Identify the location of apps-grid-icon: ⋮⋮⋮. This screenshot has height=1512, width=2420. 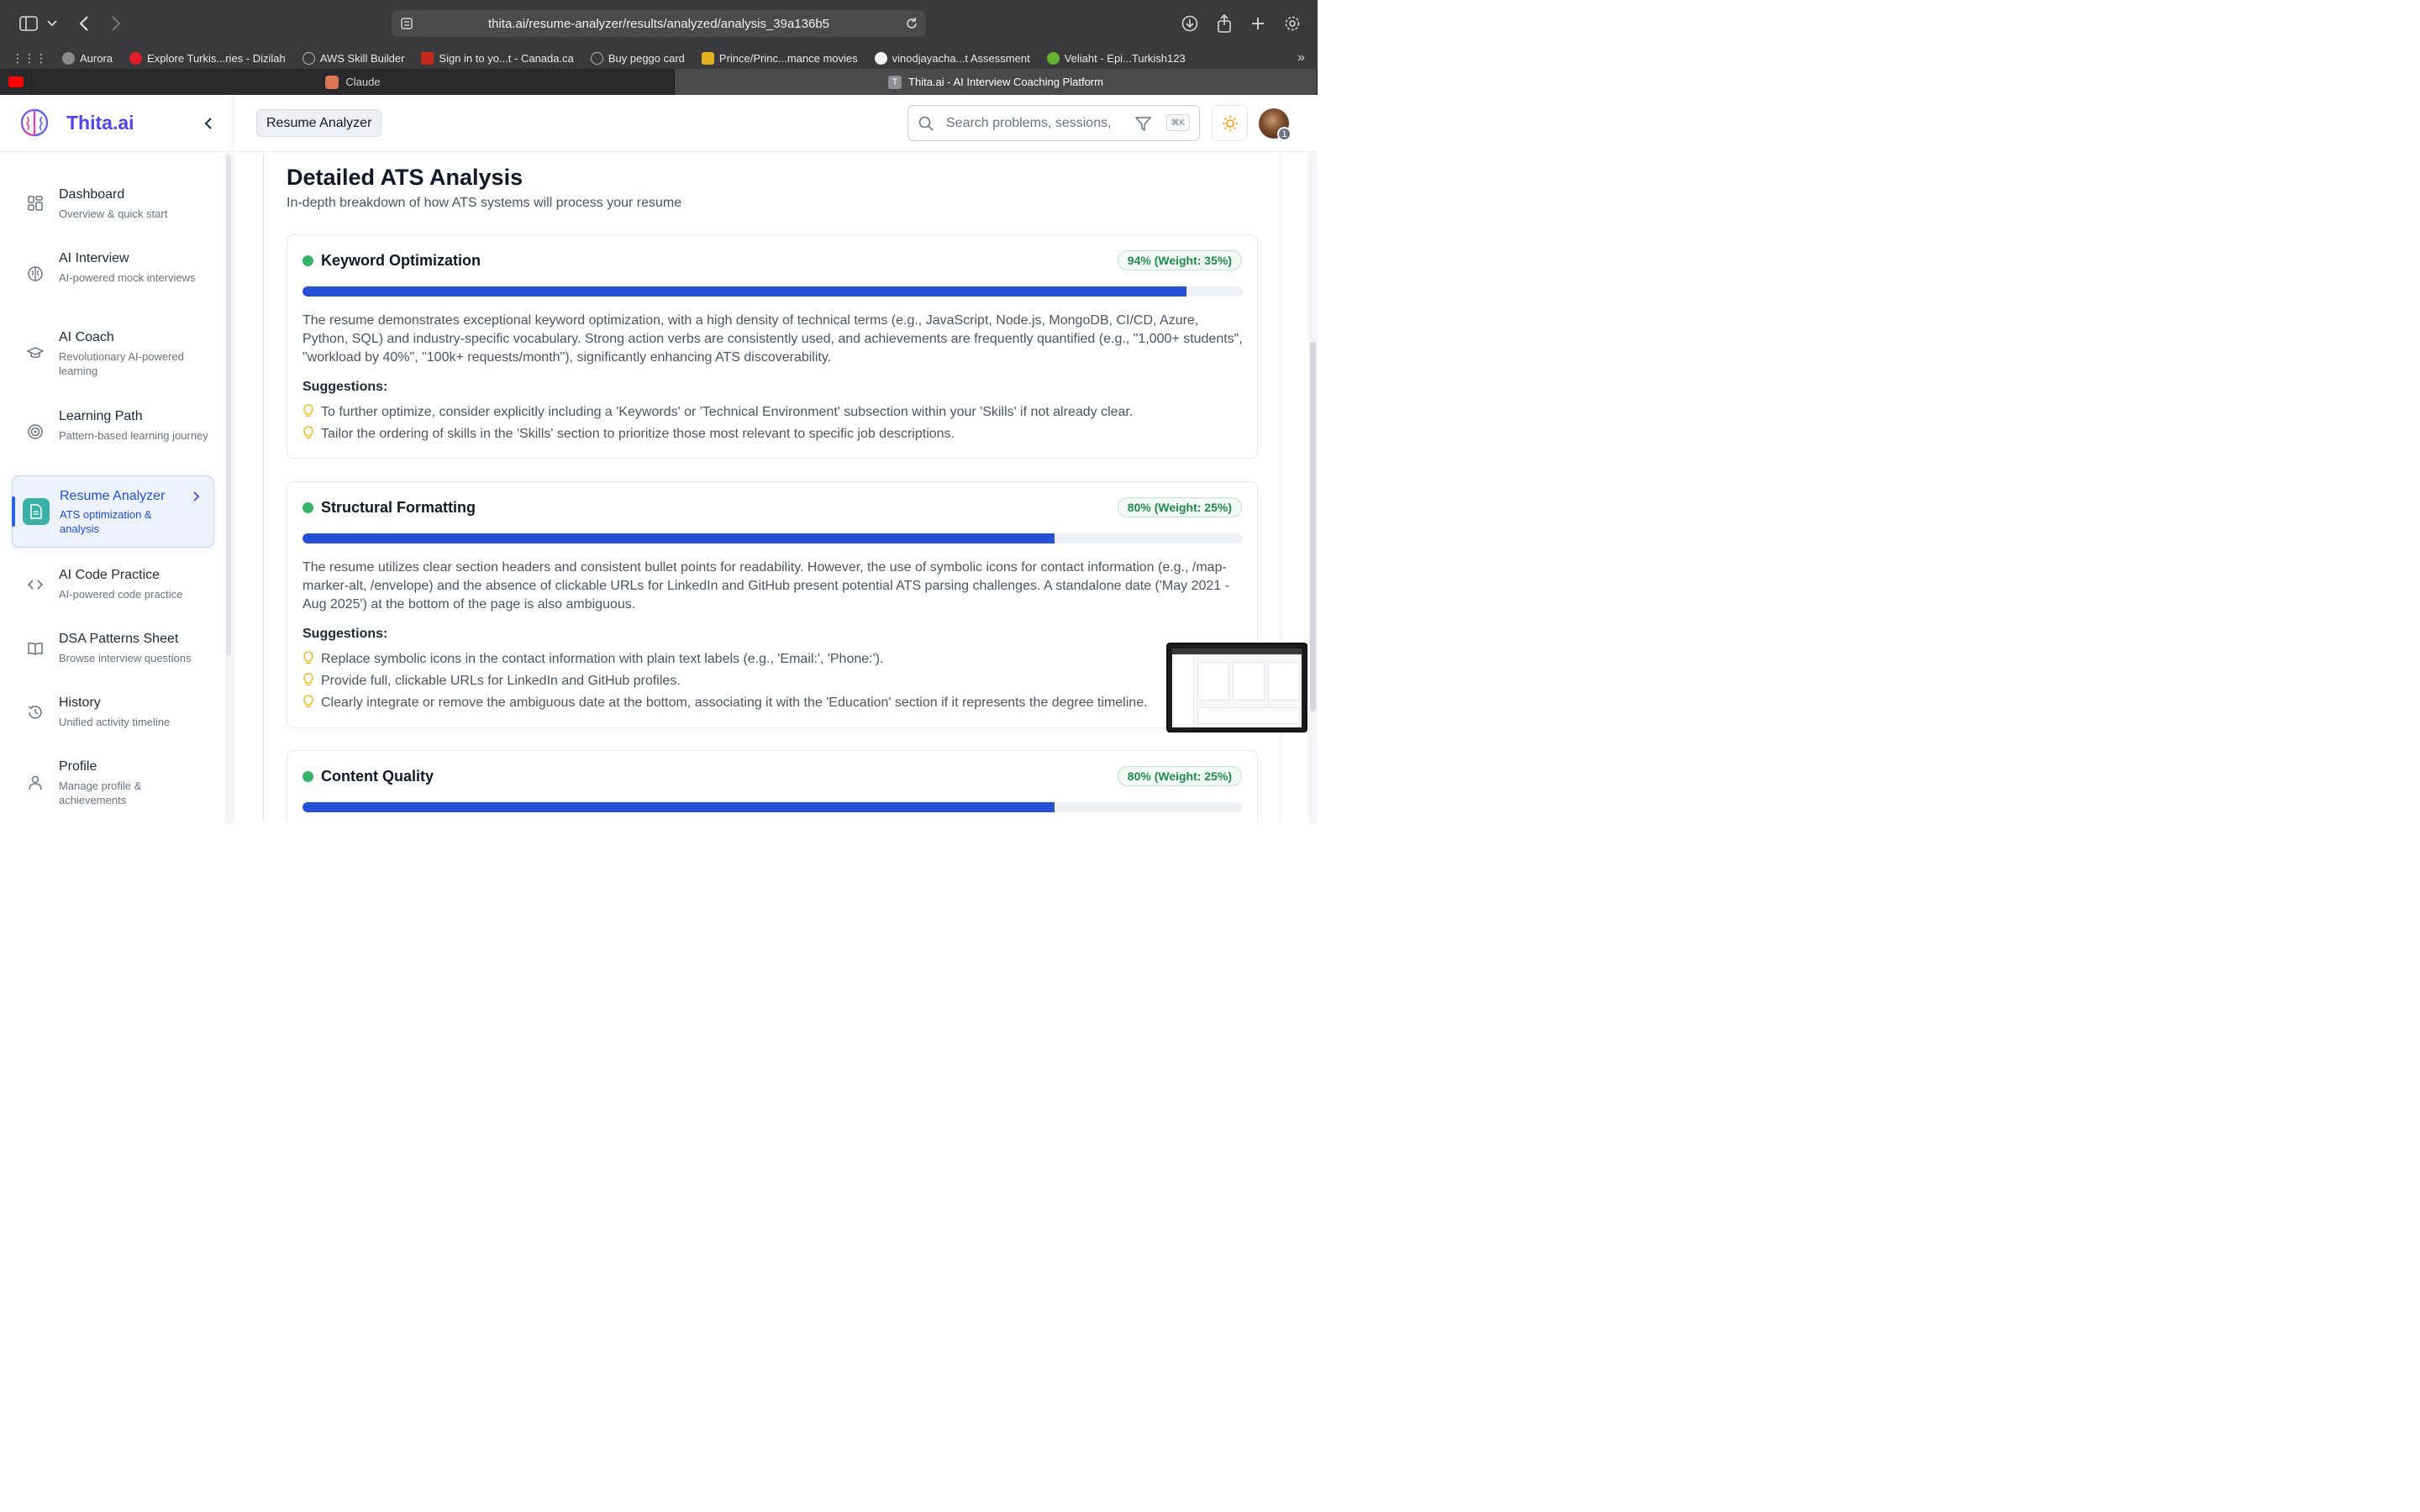
(29, 58).